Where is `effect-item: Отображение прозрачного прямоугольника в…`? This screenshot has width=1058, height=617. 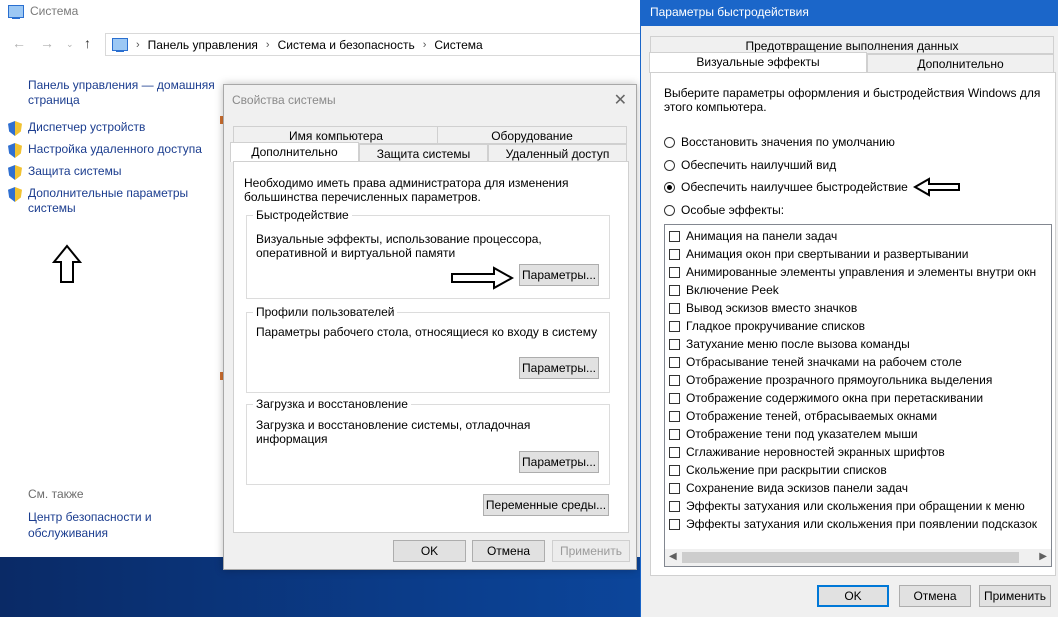
effect-item: Отображение прозрачного прямоугольника в… is located at coordinates (830, 380).